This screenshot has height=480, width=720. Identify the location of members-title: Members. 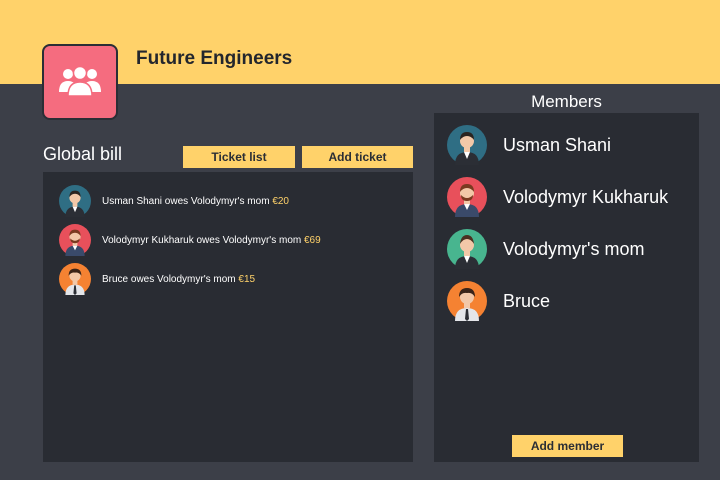
(566, 101).